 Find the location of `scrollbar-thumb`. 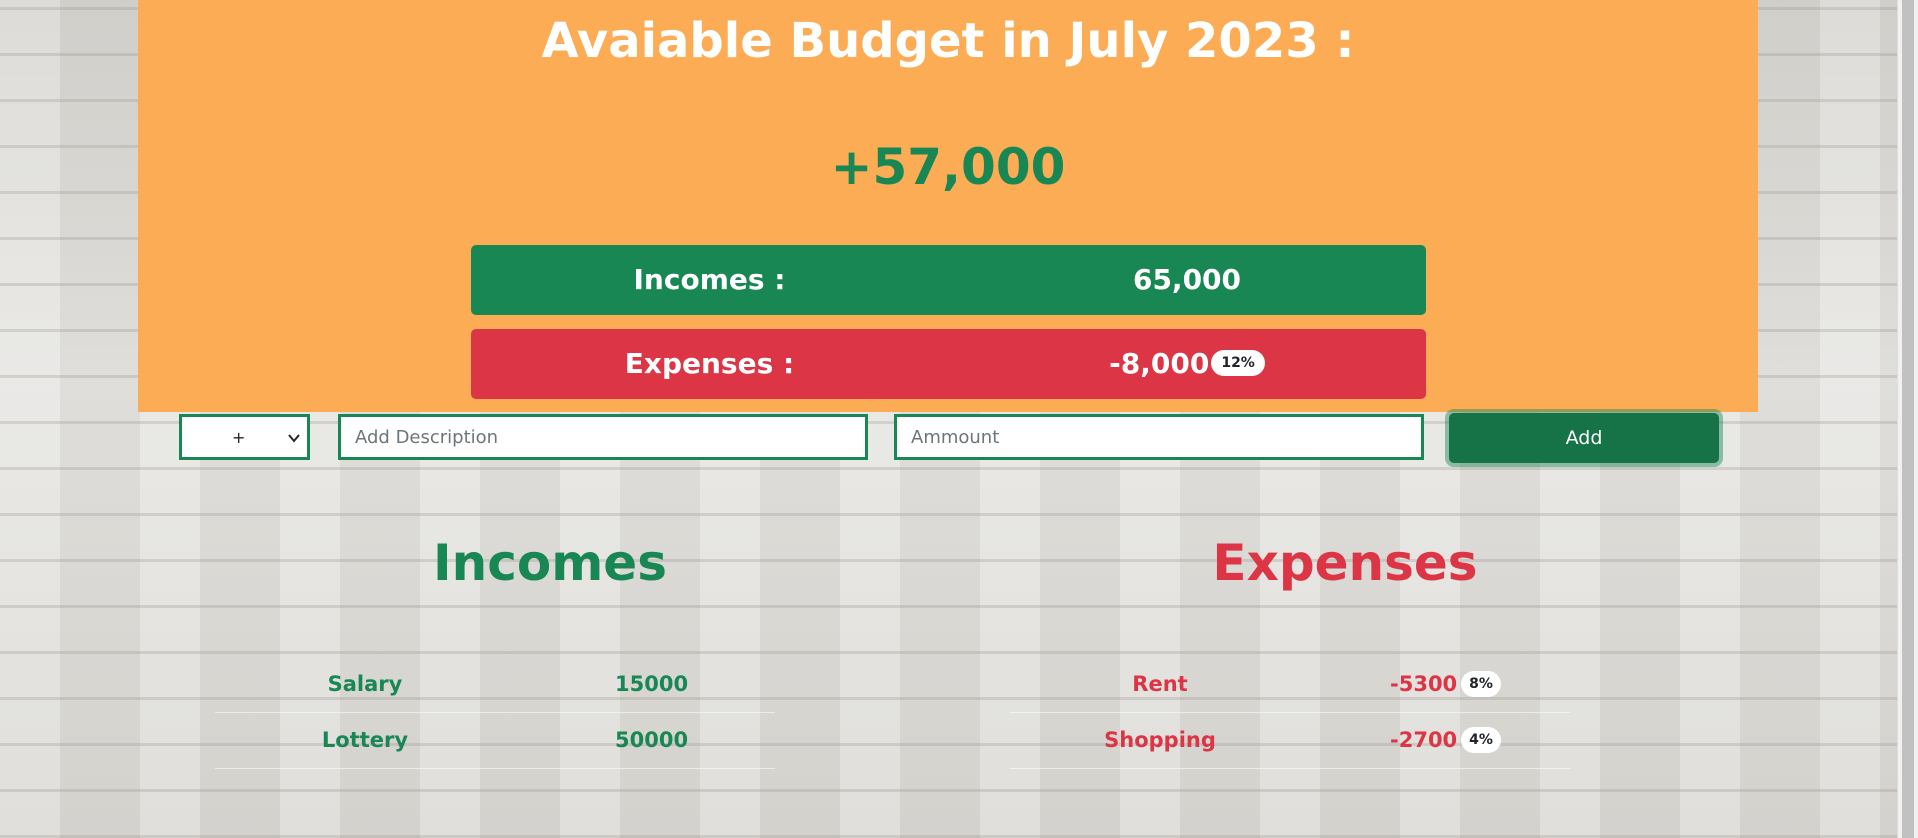

scrollbar-thumb is located at coordinates (1908, 419).